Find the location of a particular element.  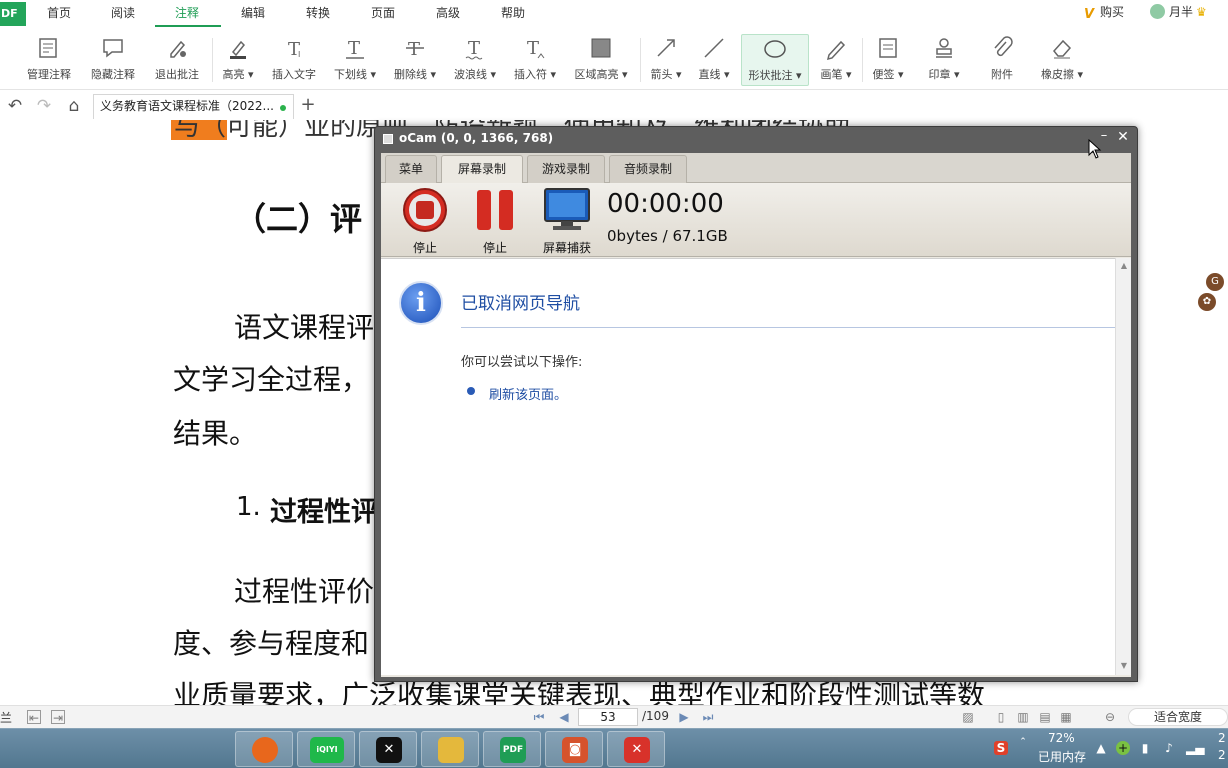

float-widget-icon: G is located at coordinates (1215, 282).